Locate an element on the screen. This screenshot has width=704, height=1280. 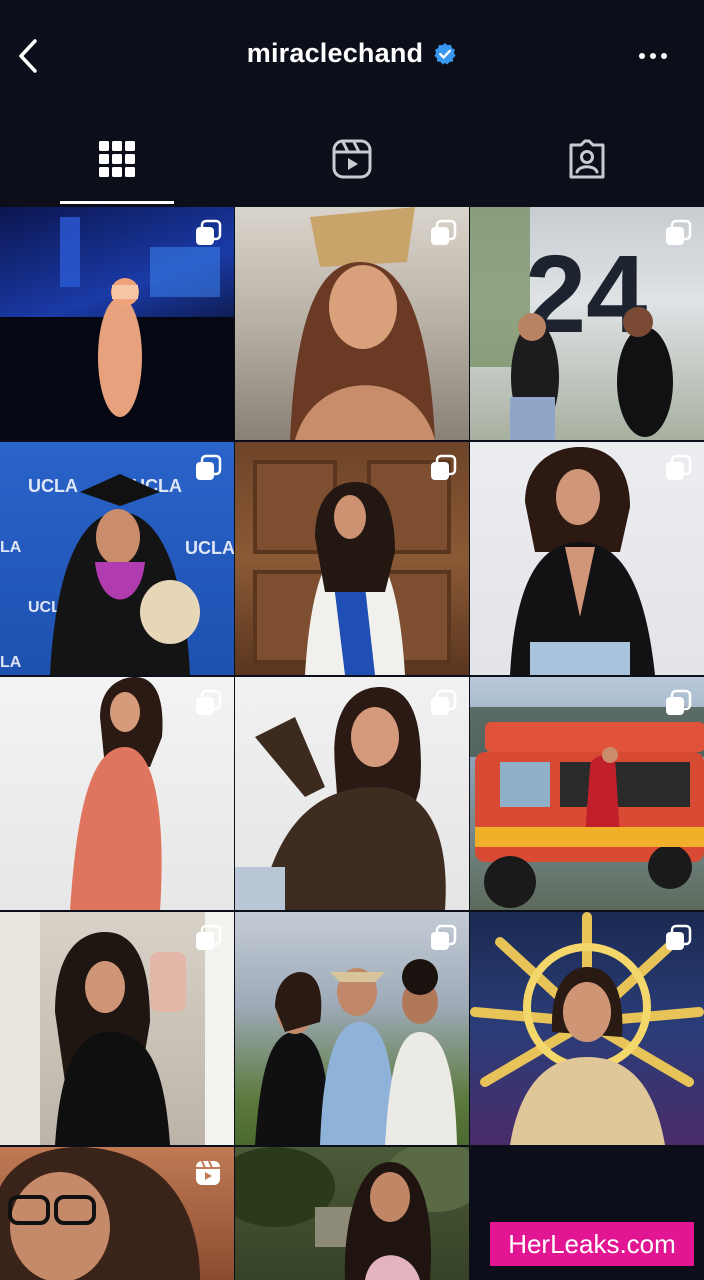
post-thumbnail-outdoor-portrait is located at coordinates (352, 1213).